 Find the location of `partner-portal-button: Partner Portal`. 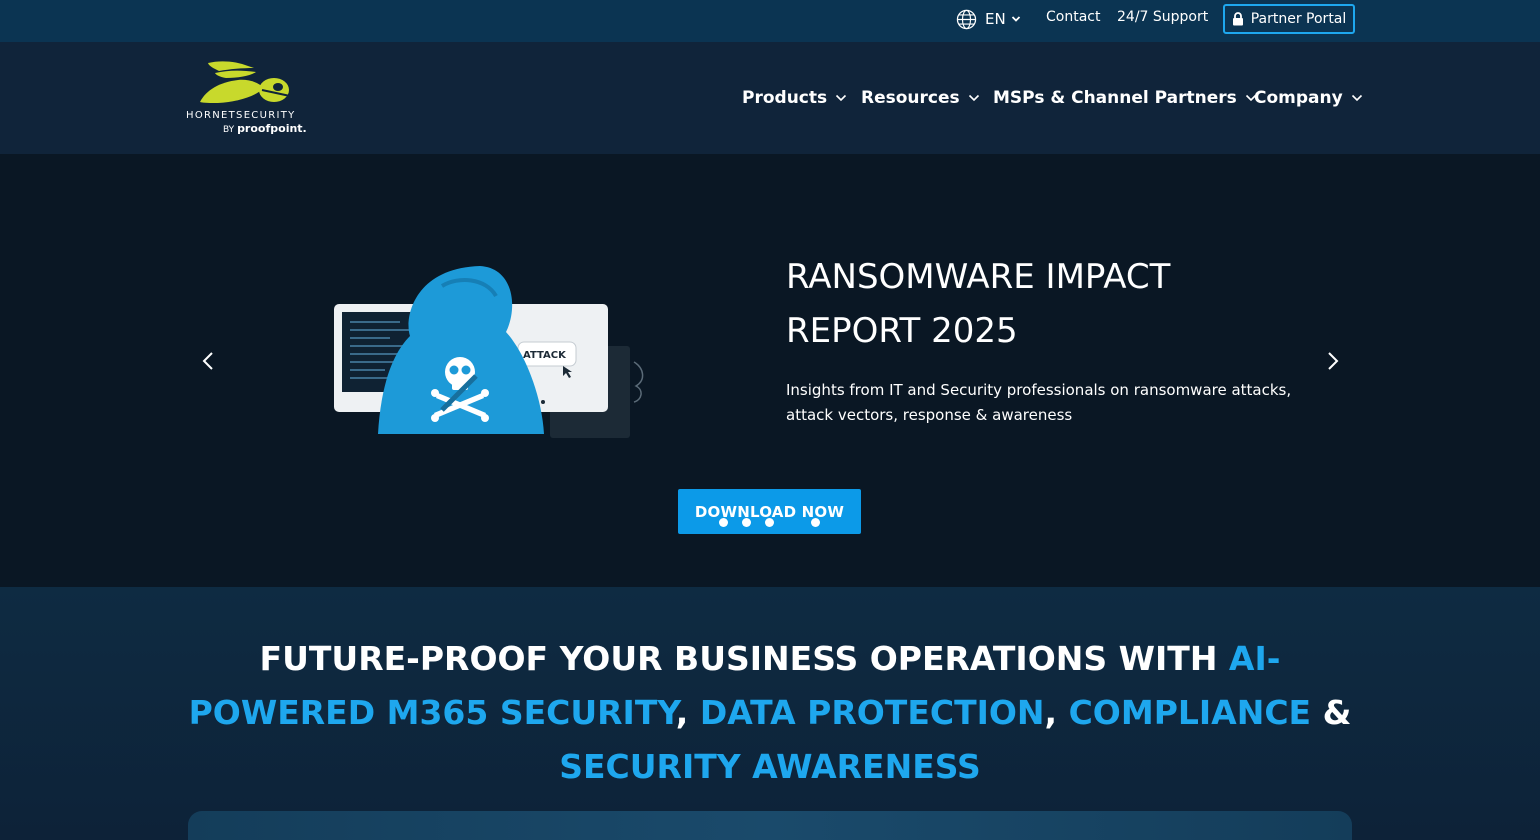

partner-portal-button: Partner Portal is located at coordinates (1289, 19).